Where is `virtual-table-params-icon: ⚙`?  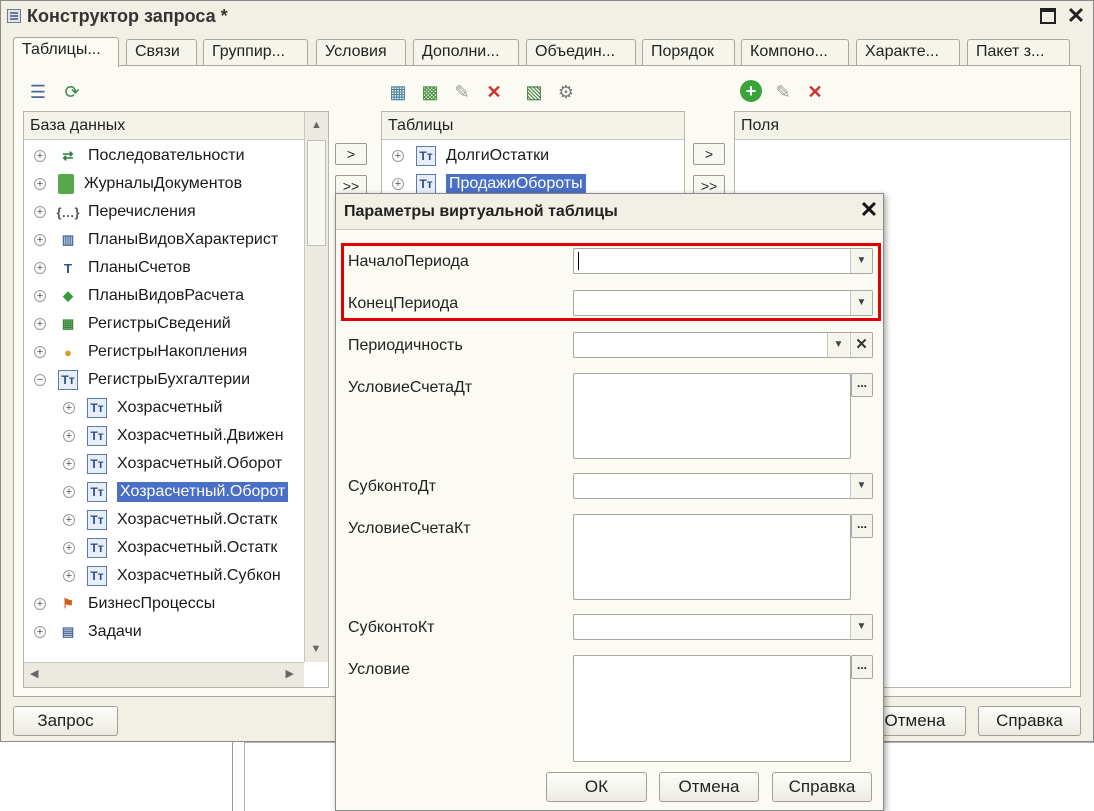 virtual-table-params-icon: ⚙ is located at coordinates (566, 92).